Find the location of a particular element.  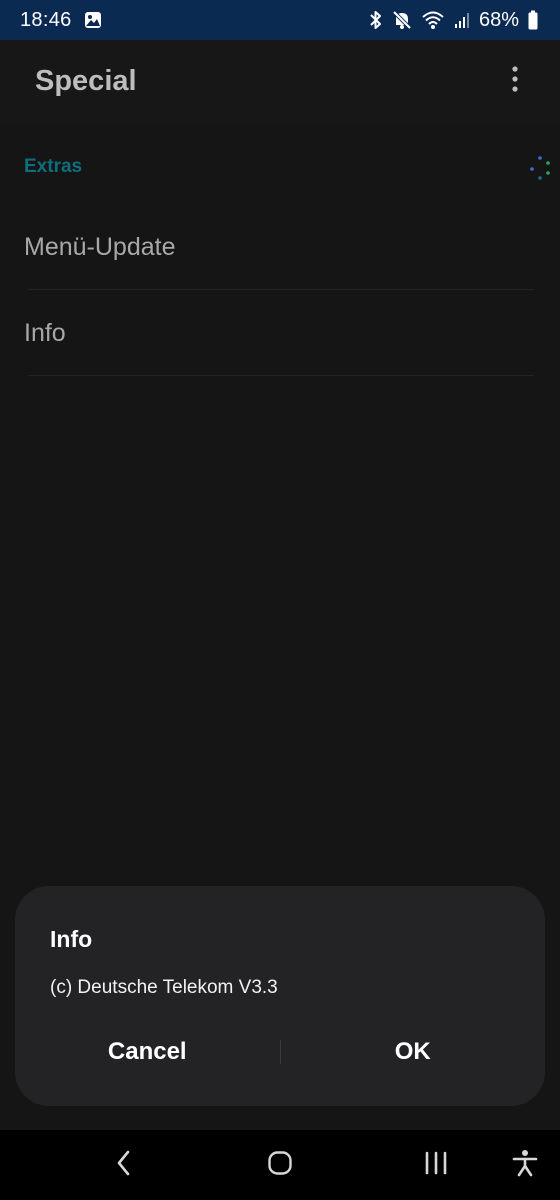

accessibility-icon is located at coordinates (525, 1165).